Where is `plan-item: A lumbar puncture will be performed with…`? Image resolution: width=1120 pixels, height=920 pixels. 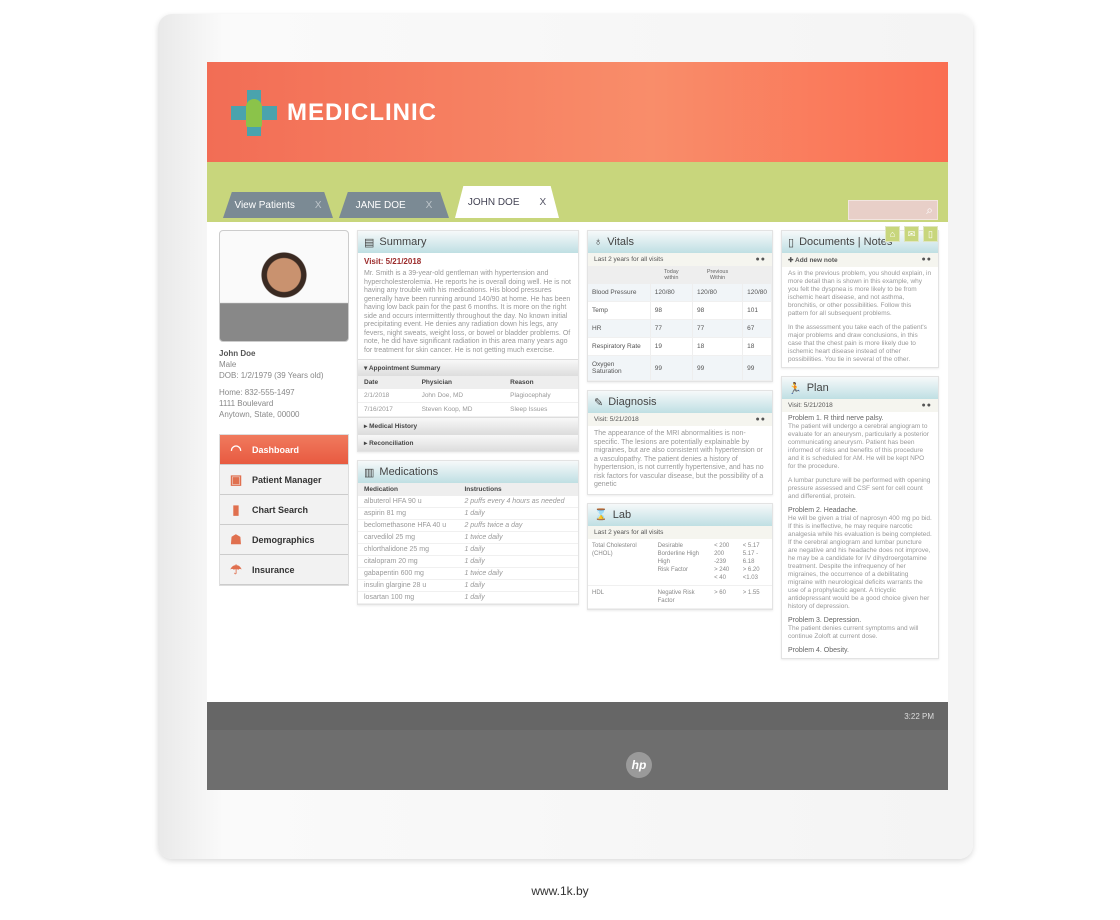
plan-item: A lumbar puncture will be performed with… is located at coordinates (860, 489).